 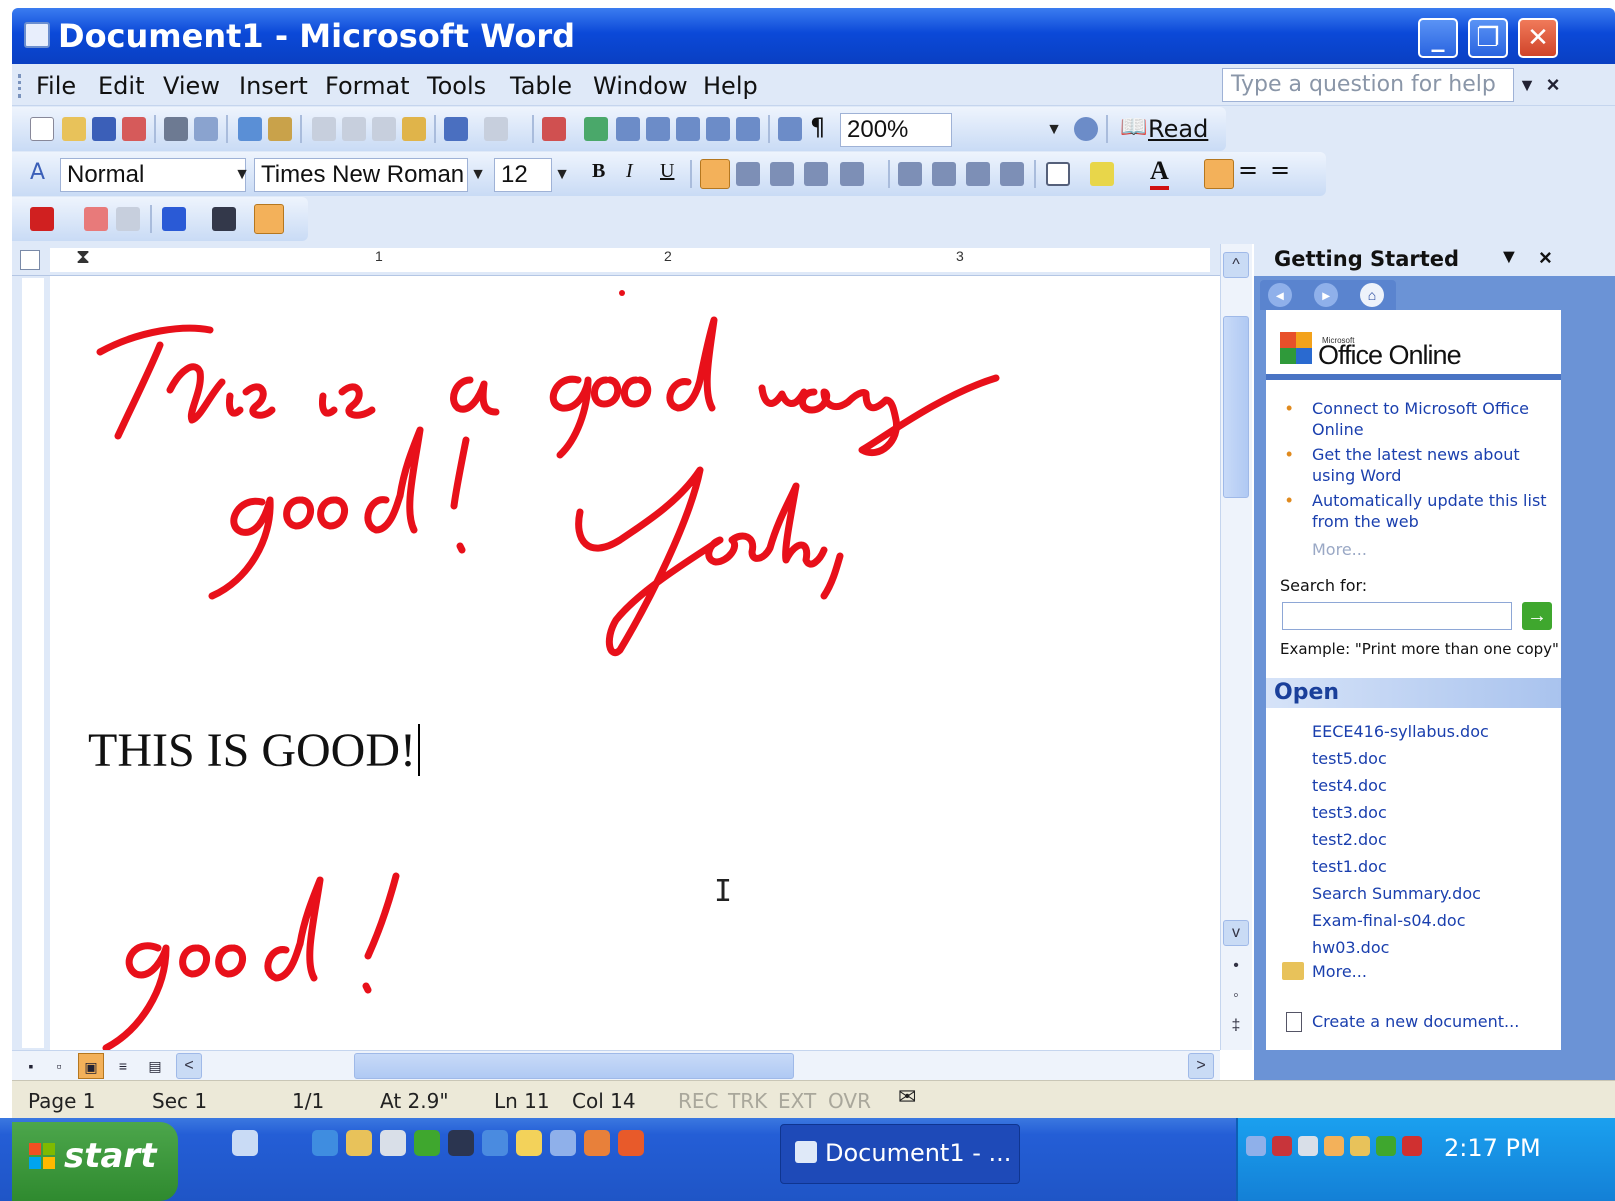 What do you see at coordinates (1201, 1066) in the screenshot?
I see `scroll-right-icon: >` at bounding box center [1201, 1066].